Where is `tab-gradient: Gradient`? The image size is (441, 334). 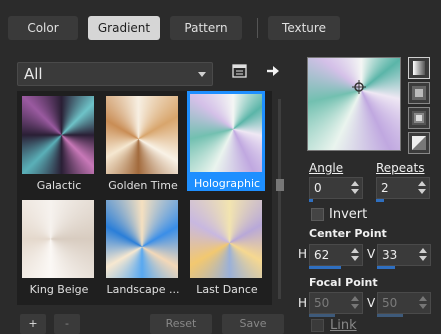 tab-gradient: Gradient is located at coordinates (124, 28).